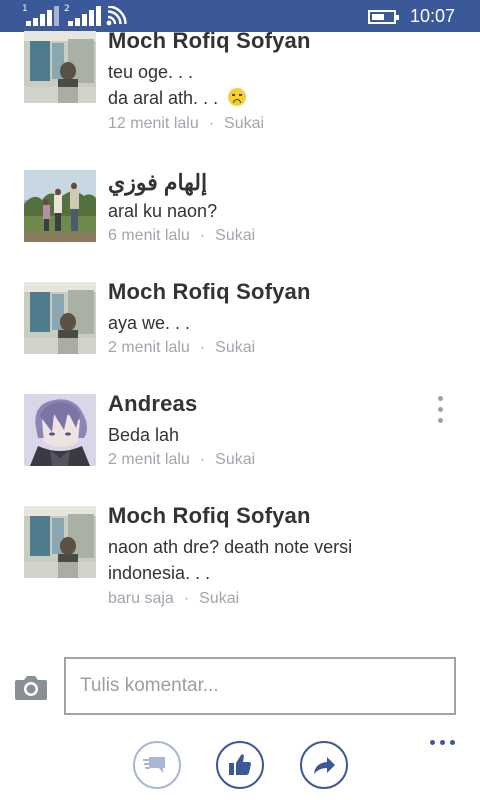 The height and width of the screenshot is (800, 480). What do you see at coordinates (149, 235) in the screenshot?
I see `comment-time: 6 menit lalu` at bounding box center [149, 235].